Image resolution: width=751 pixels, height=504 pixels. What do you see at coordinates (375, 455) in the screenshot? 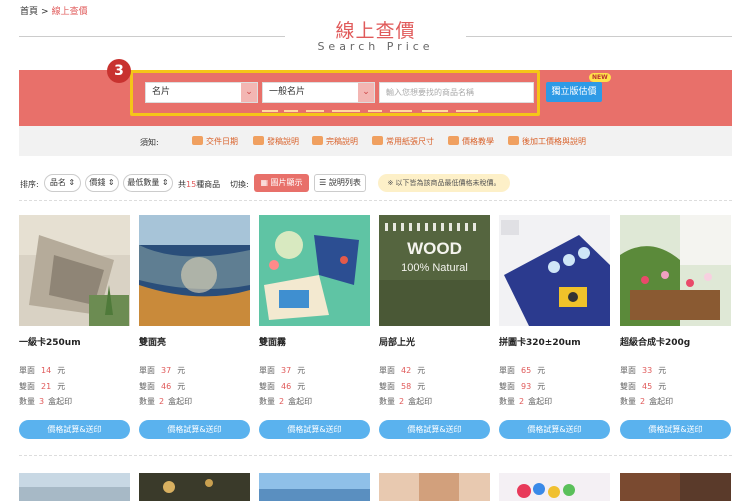
I see `divider` at bounding box center [375, 455].